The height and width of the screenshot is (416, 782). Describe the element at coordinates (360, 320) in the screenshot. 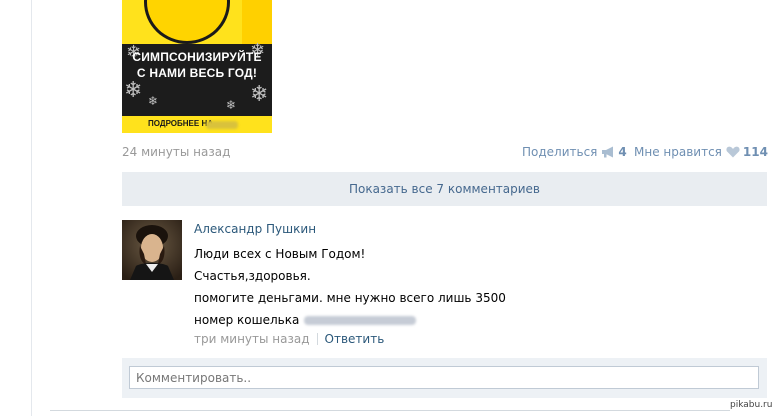

I see `blurred-wallet-number` at that location.